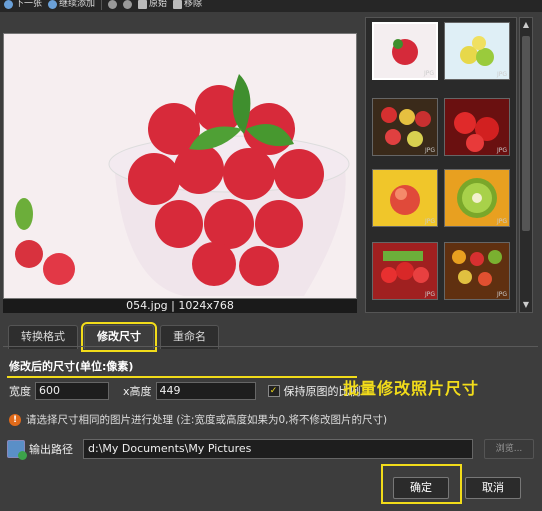 This screenshot has width=542, height=511. Describe the element at coordinates (421, 488) in the screenshot. I see `ok-button: 确定` at that location.